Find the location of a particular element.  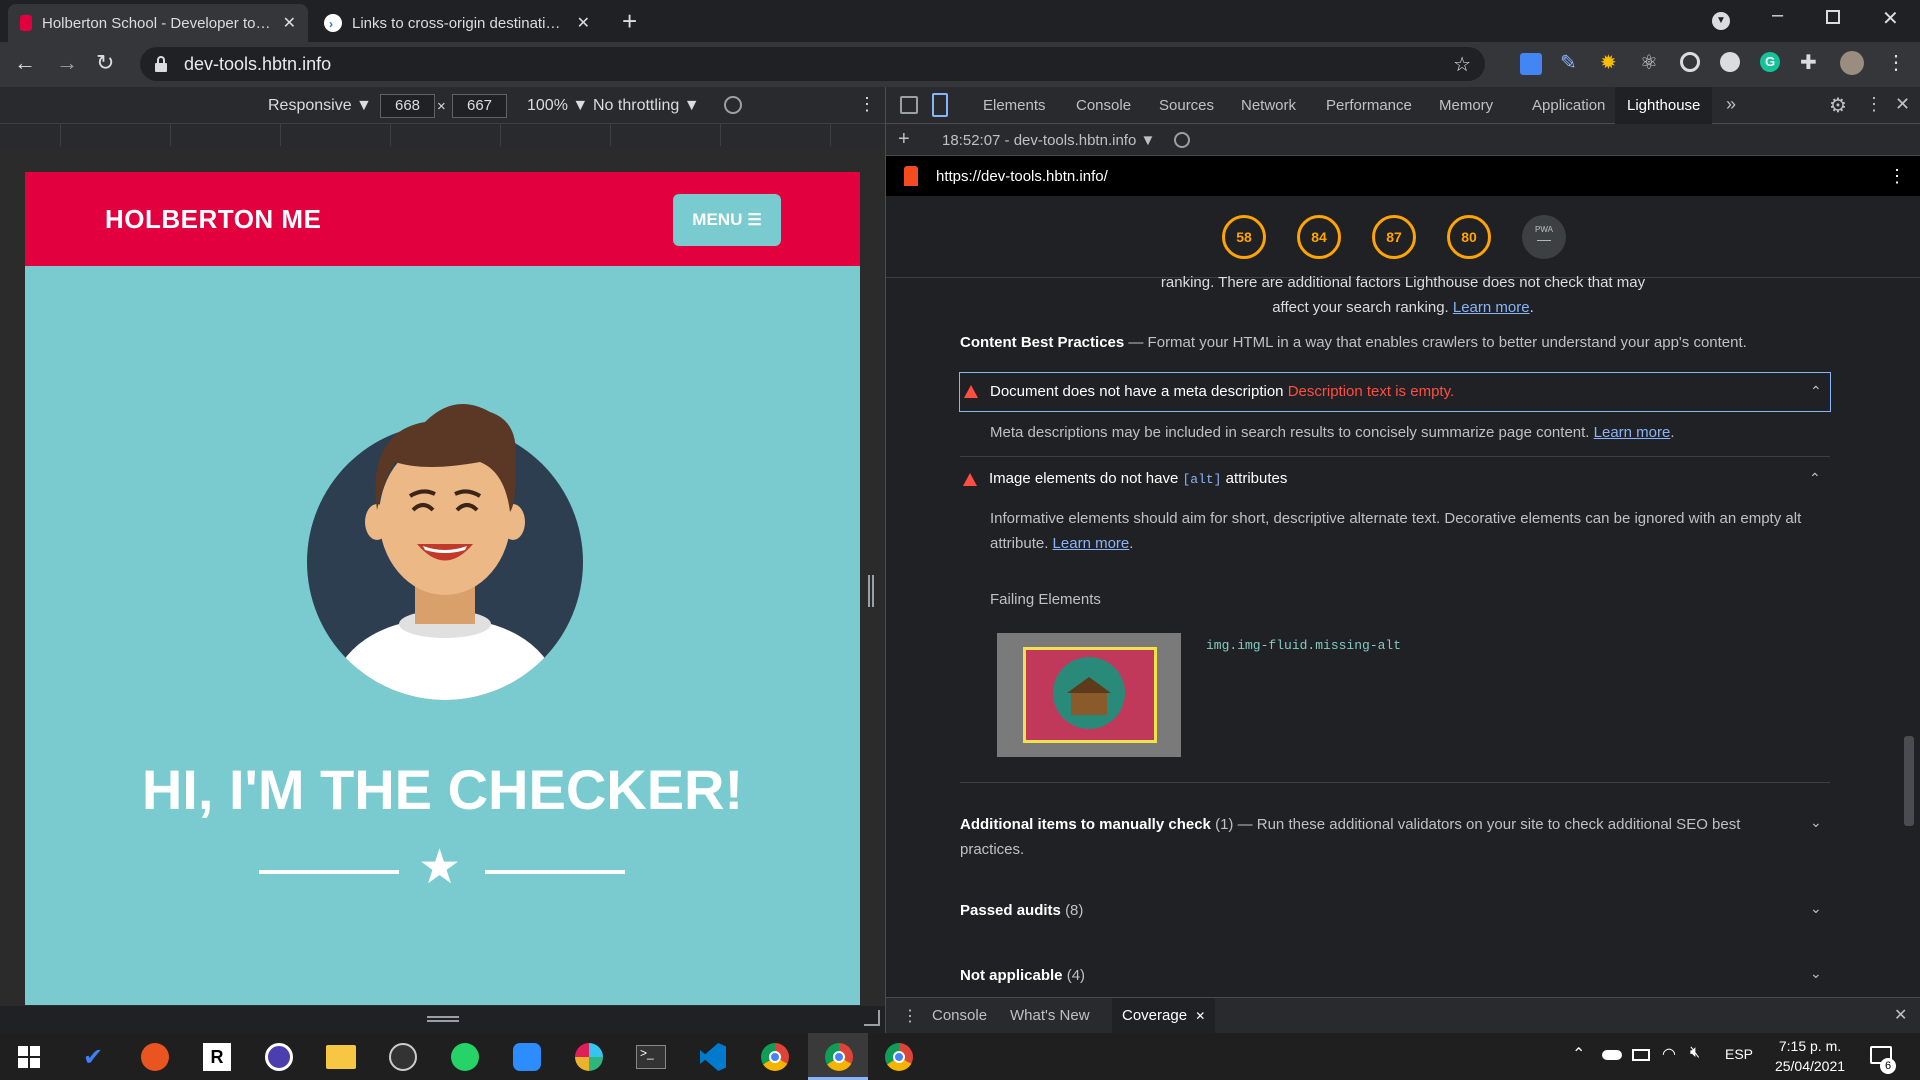

battery-icon is located at coordinates (1641, 1055).